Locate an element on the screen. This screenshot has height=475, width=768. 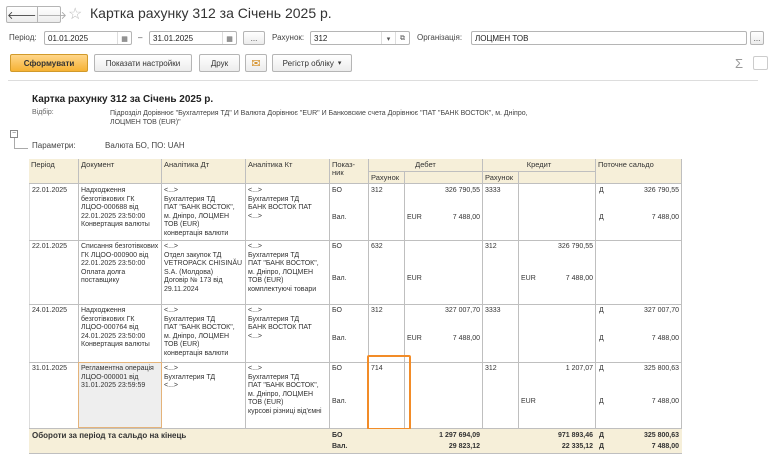
open-icon: ⧉ is located at coordinates (402, 38).